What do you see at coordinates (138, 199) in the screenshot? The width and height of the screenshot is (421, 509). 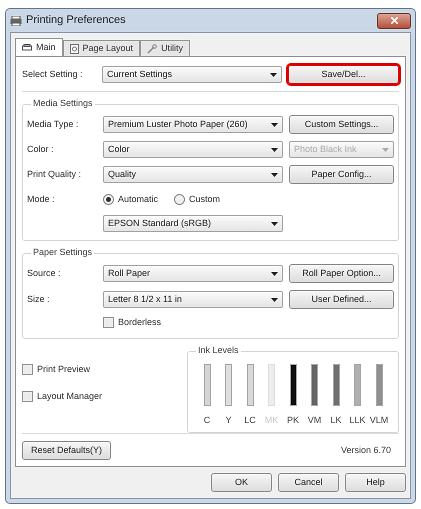 I see `radio-label: Automatic` at bounding box center [138, 199].